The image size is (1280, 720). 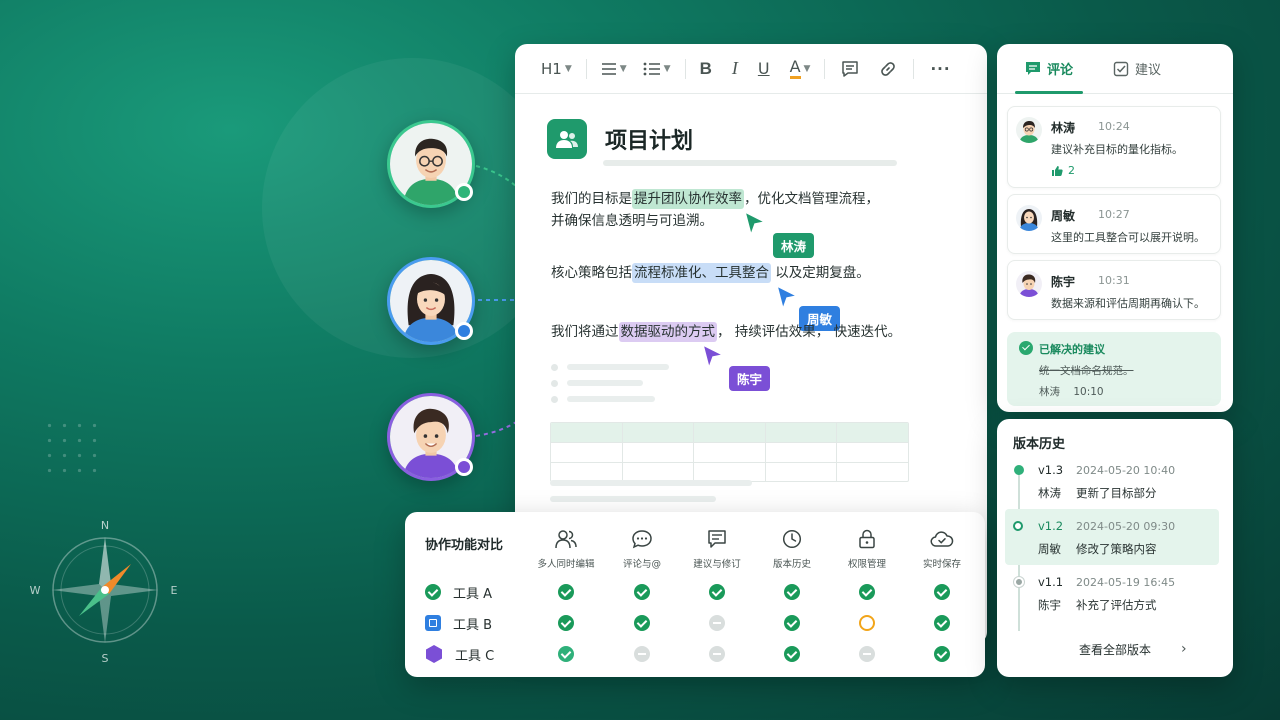 I want to click on table-row, so click(x=729, y=433).